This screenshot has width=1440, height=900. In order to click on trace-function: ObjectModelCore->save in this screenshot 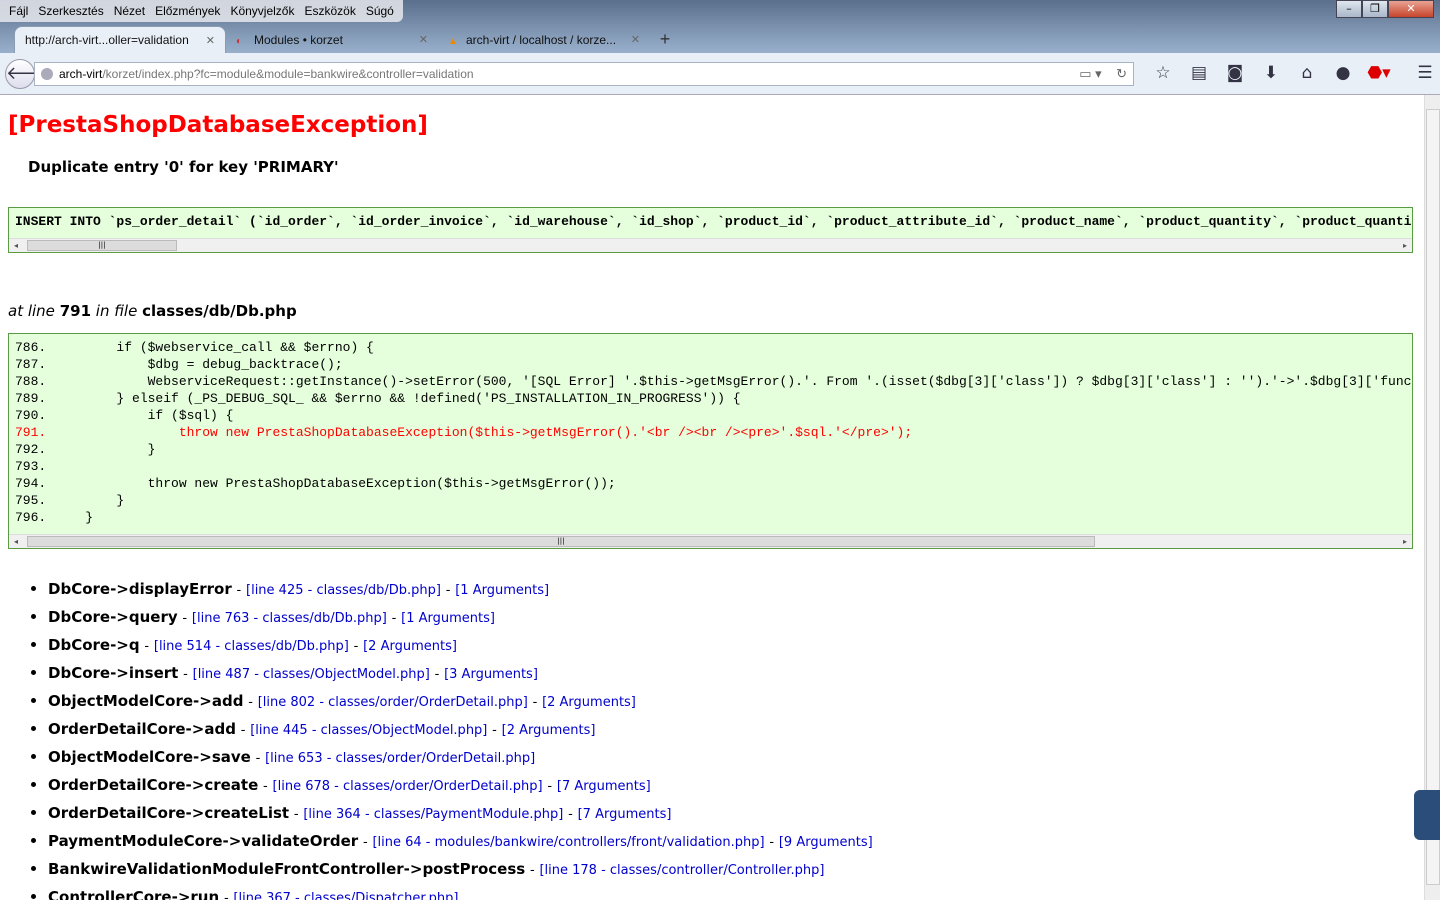, I will do `click(149, 757)`.